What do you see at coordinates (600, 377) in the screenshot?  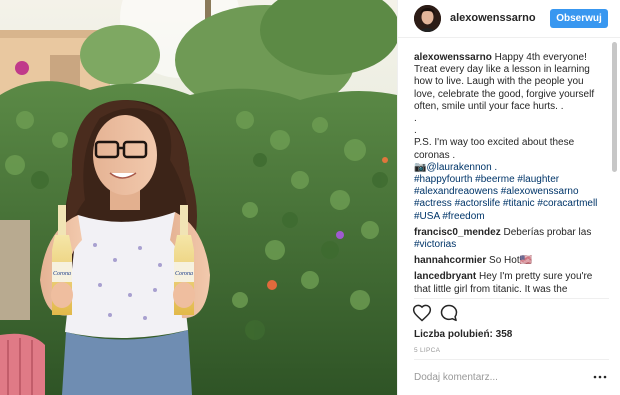 I see `more-icon` at bounding box center [600, 377].